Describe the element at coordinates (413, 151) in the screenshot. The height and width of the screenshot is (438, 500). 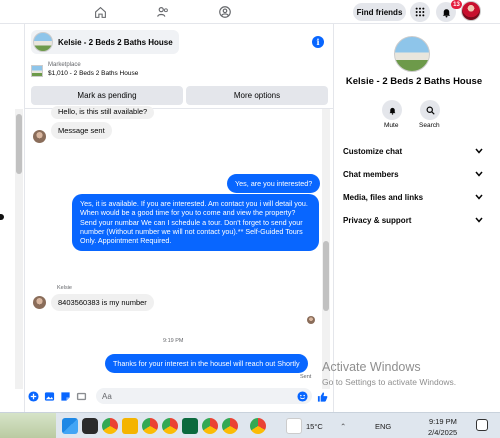
I see `customize-chat-row: Customize chat` at that location.